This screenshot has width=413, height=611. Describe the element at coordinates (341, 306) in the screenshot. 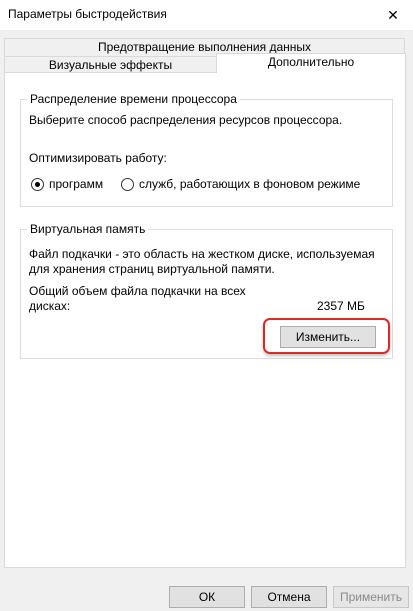

I see `total-pagefile-value: 2357 МБ` at that location.